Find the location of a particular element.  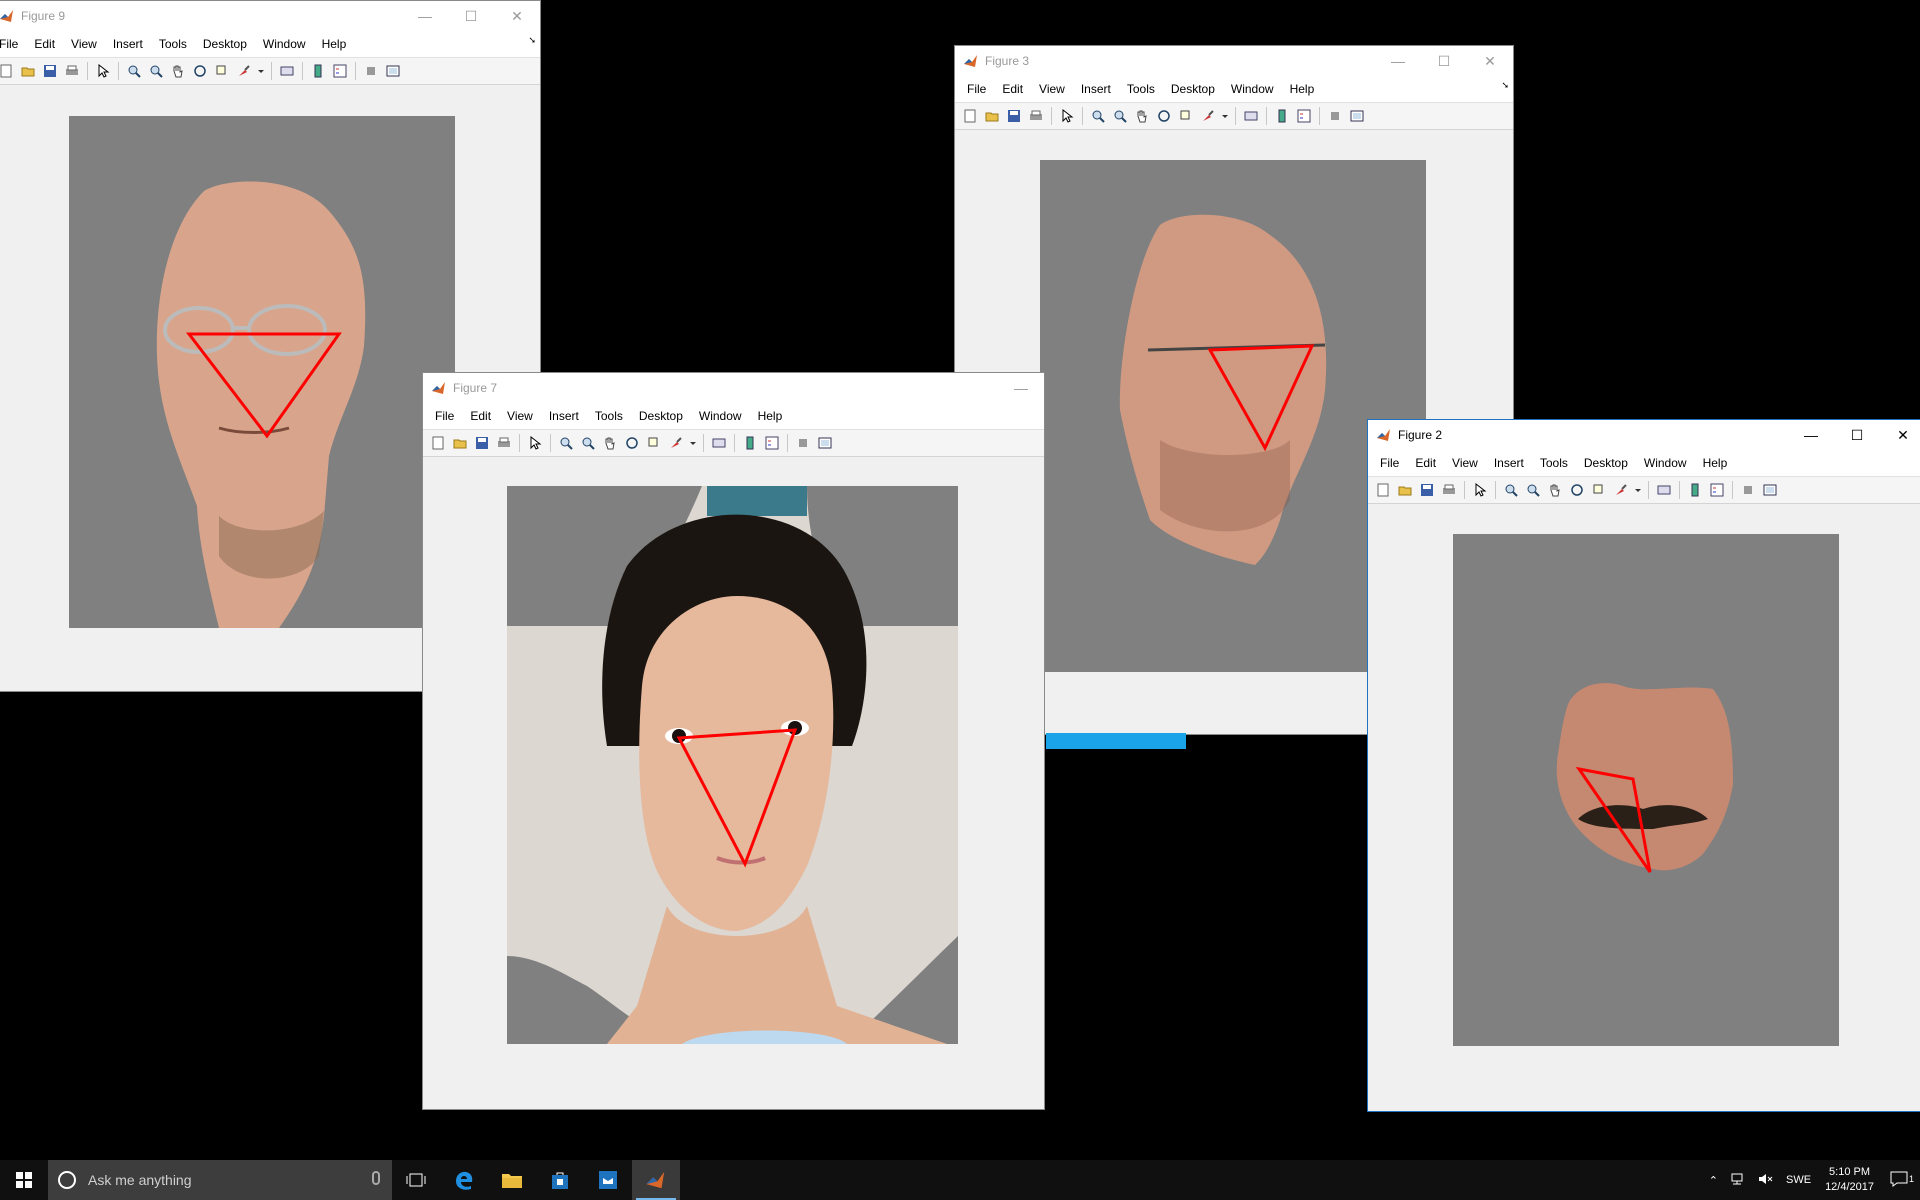

task-view-button is located at coordinates (416, 1180).